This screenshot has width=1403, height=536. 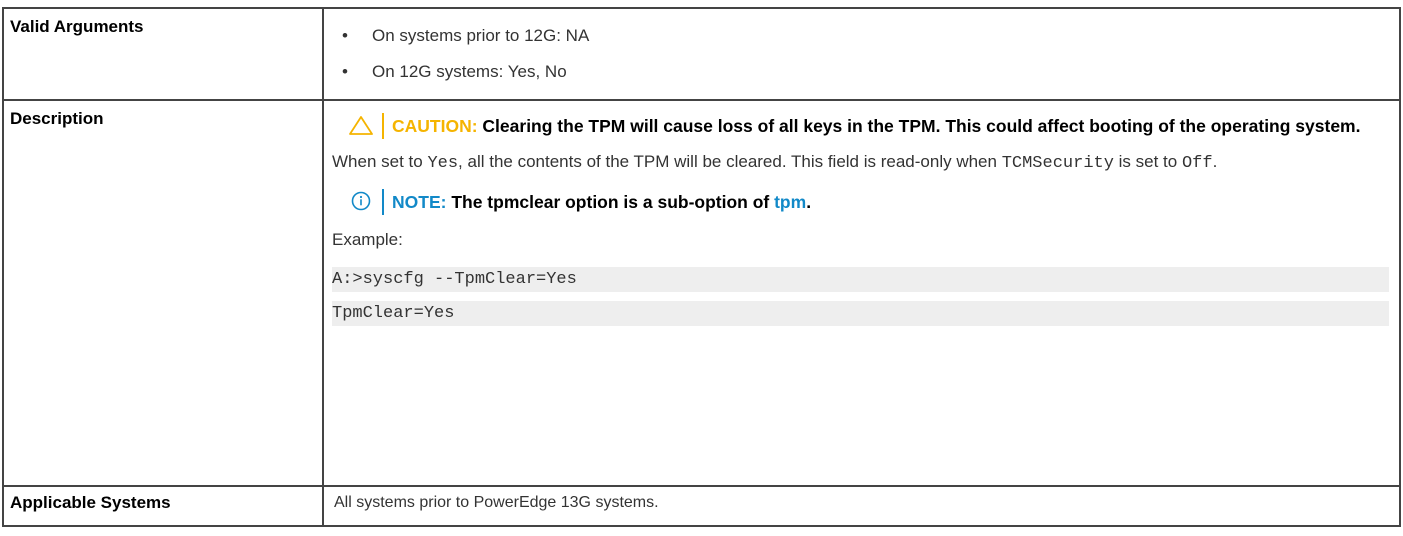 I want to click on warning-triangle-icon, so click(x=361, y=125).